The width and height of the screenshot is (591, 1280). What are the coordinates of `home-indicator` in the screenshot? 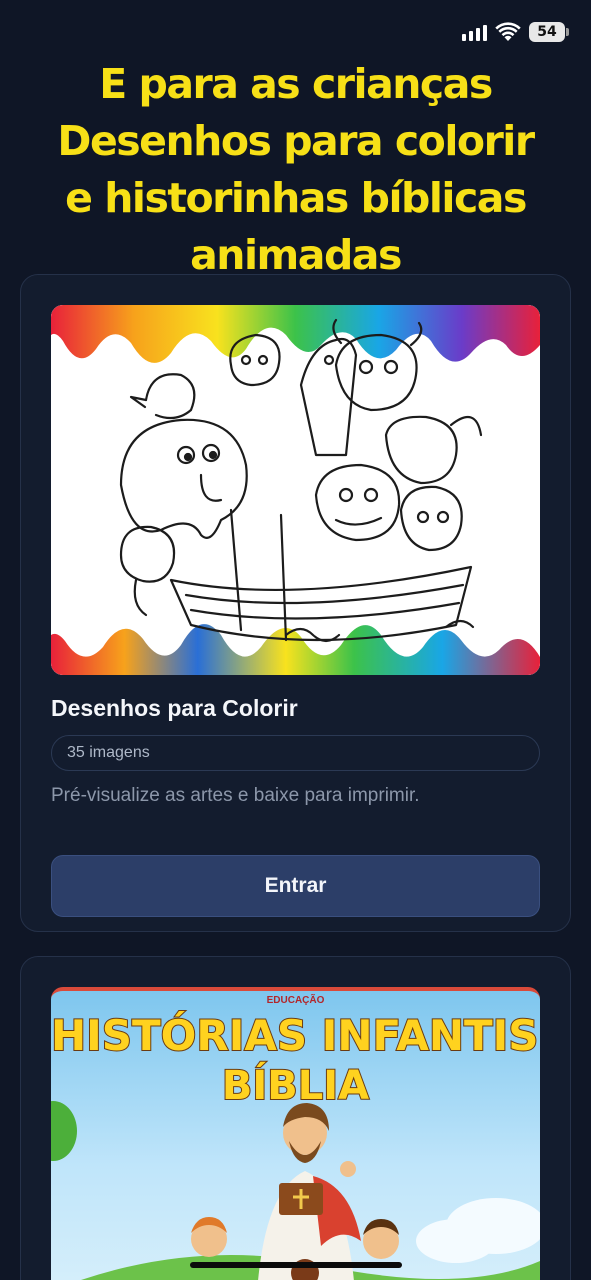 It's located at (296, 1265).